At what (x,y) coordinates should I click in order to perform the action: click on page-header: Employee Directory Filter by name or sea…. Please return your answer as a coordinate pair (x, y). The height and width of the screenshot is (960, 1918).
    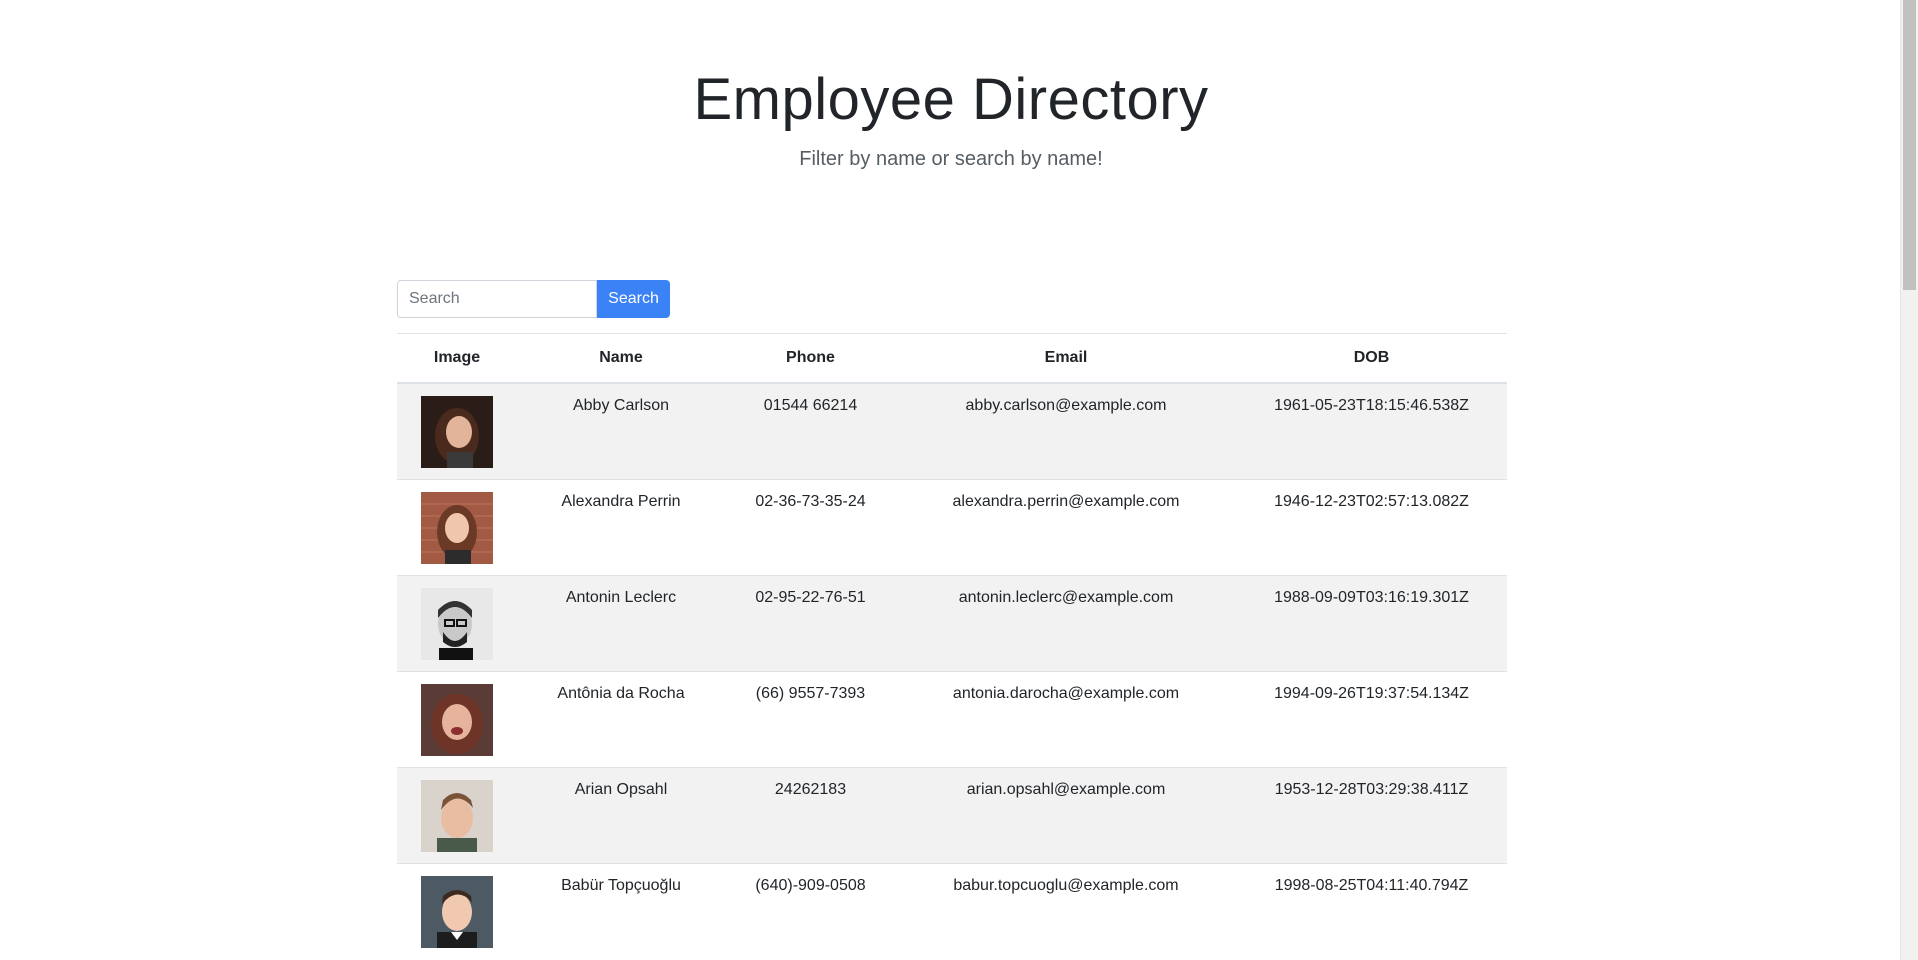
    Looking at the image, I should click on (951, 114).